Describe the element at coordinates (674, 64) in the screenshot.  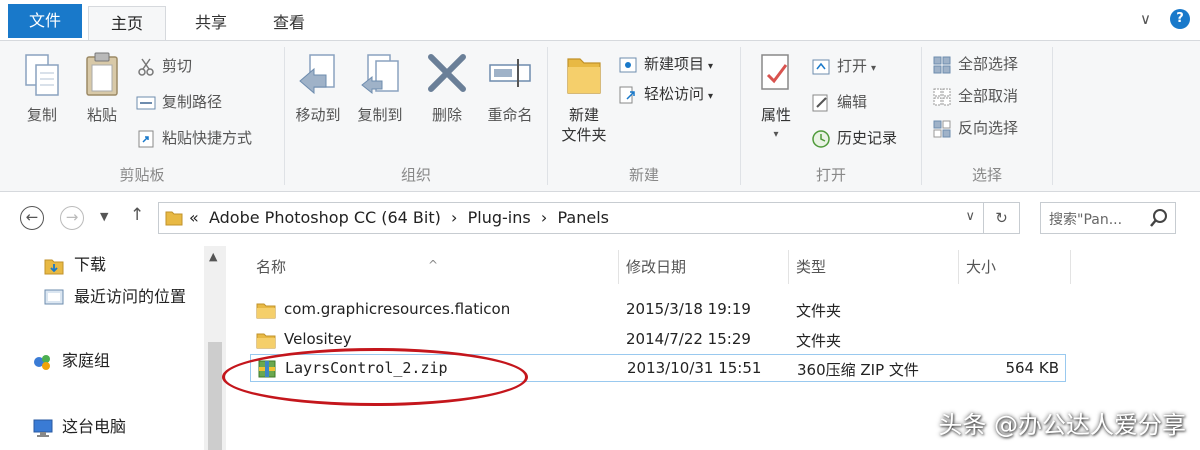
I see `new-item-label: 新建项目` at that location.